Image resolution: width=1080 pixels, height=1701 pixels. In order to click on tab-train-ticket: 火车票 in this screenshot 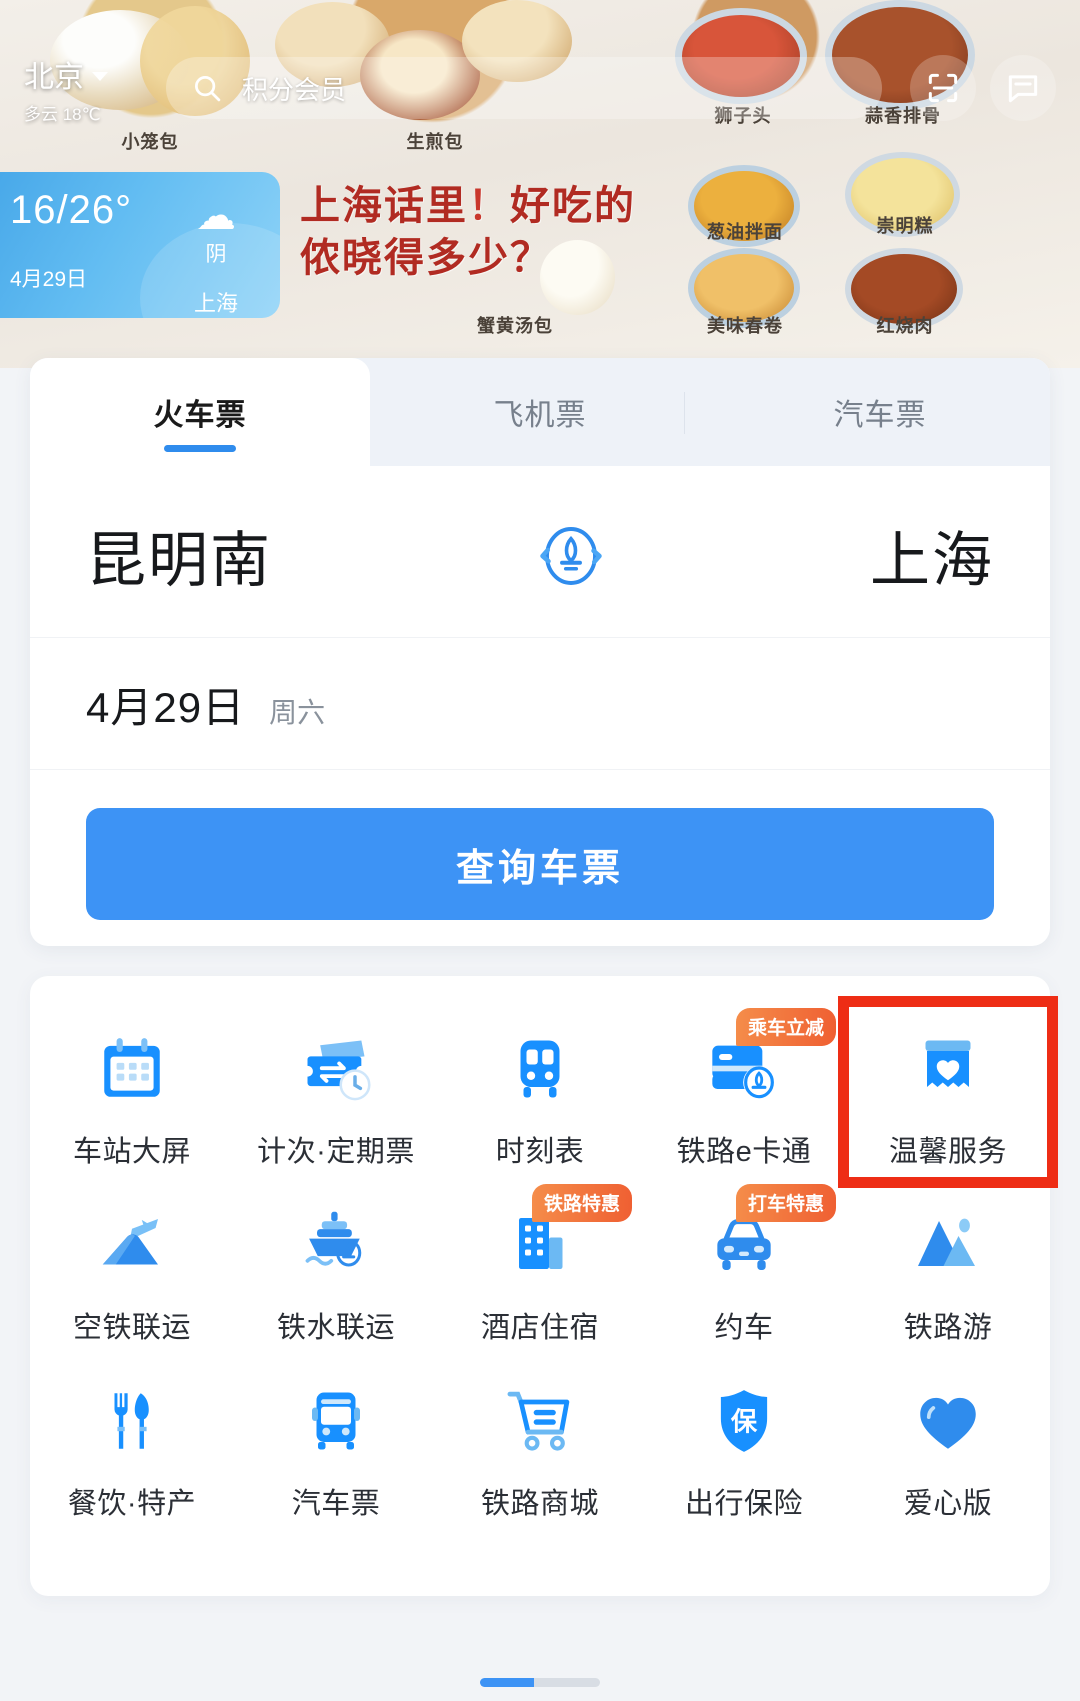, I will do `click(200, 412)`.